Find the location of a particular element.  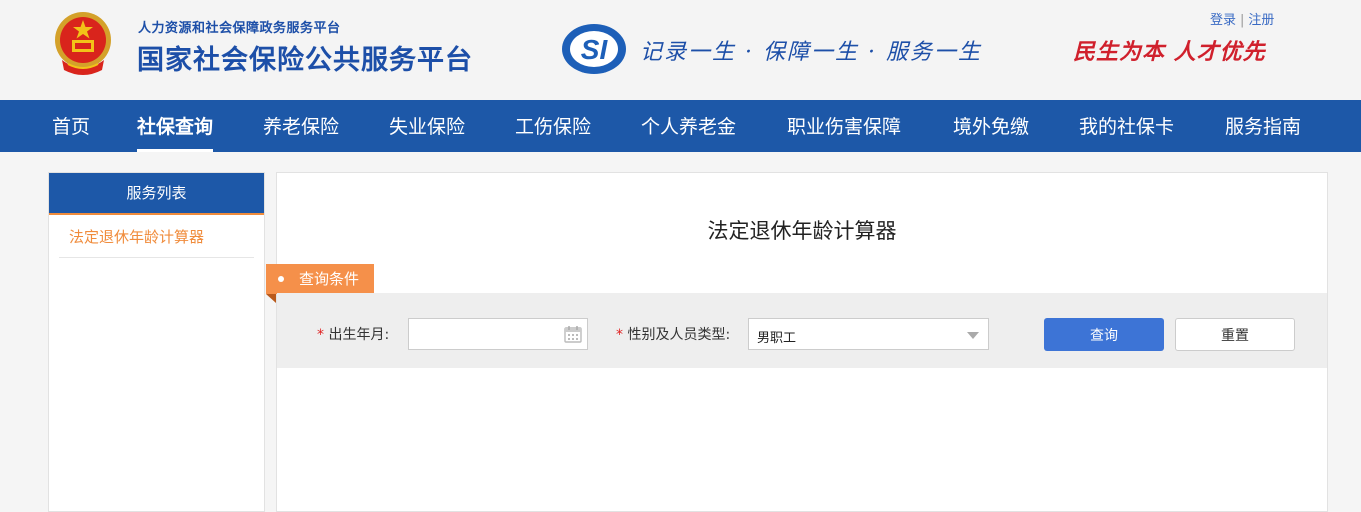

auth-links: 登录 | 注册 is located at coordinates (1242, 18).